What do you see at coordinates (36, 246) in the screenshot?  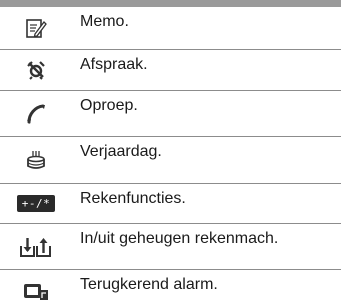 I see `memory-in-out-icon` at bounding box center [36, 246].